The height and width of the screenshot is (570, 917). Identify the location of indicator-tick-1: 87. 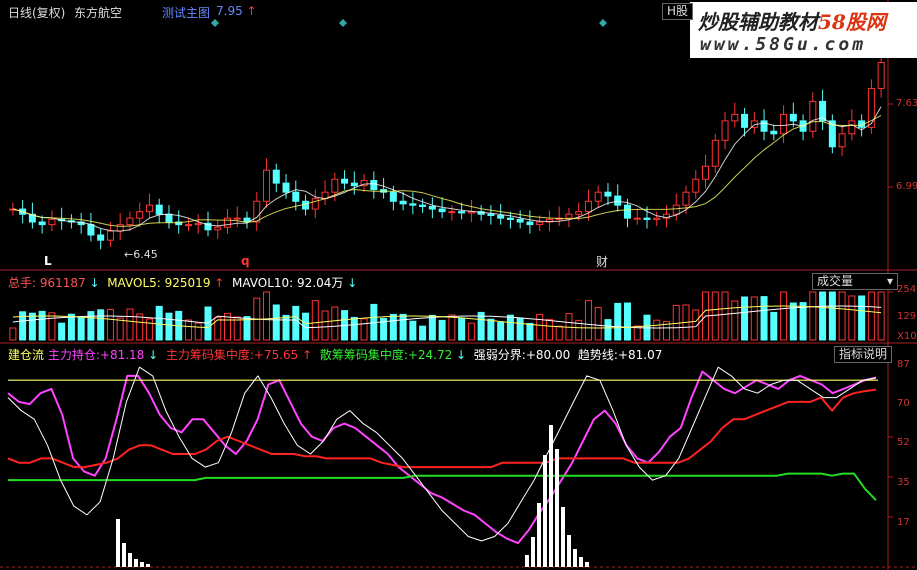
(903, 364).